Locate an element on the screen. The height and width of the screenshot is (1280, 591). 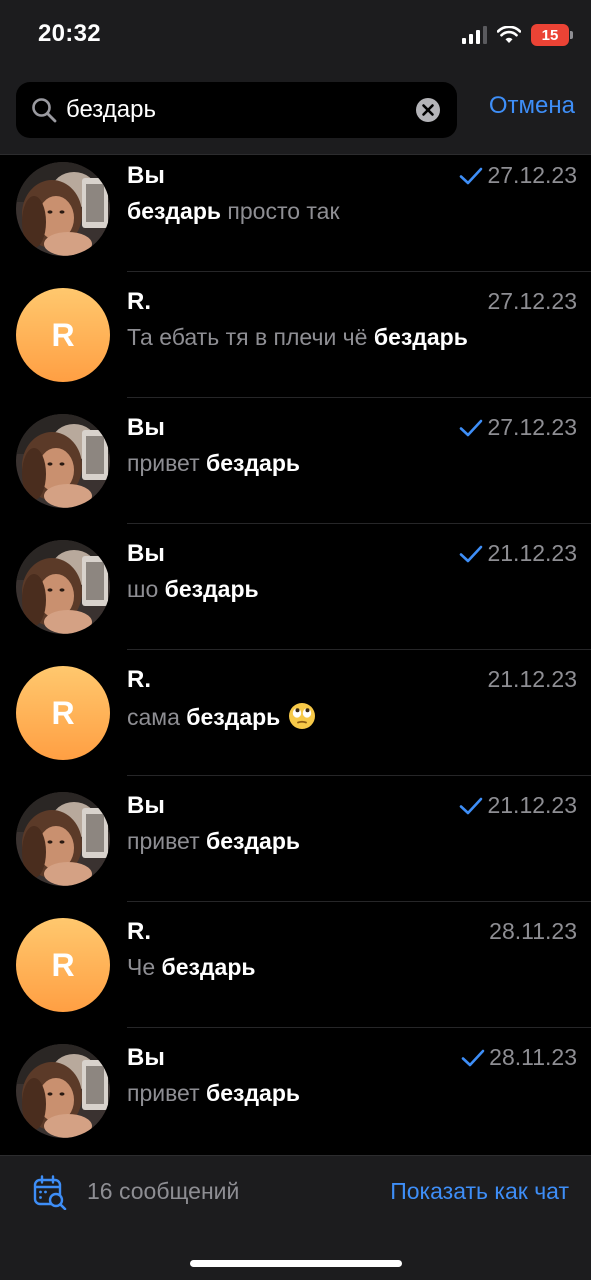
search-icon is located at coordinates (44, 110).